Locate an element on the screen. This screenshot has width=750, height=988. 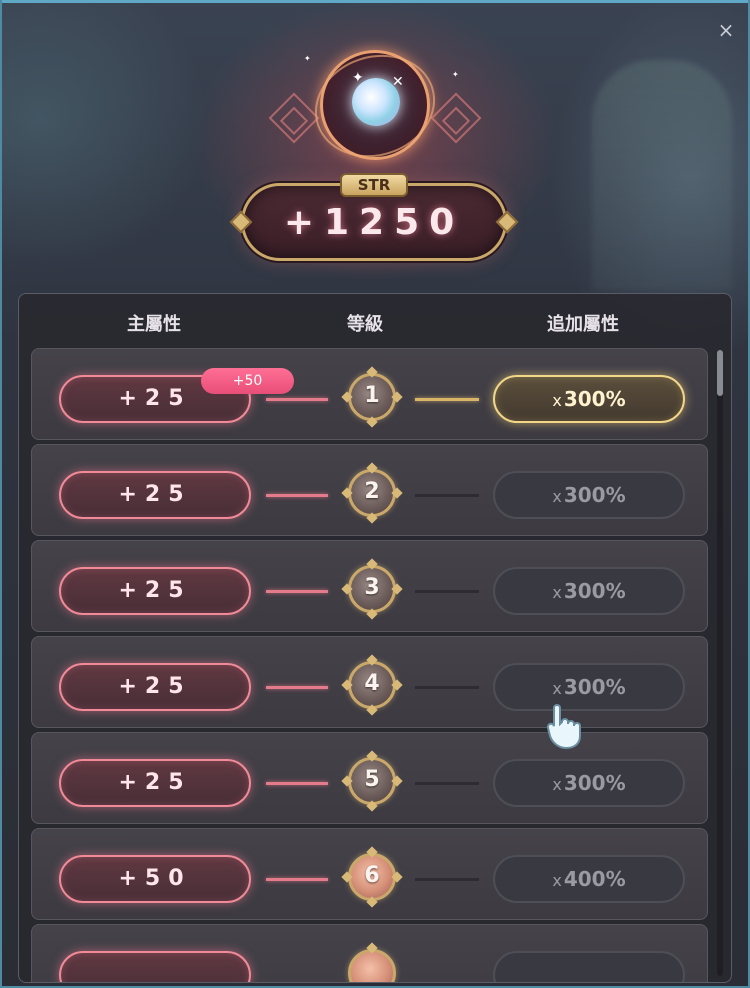
level-row-5: +25 5 x 300% is located at coordinates (369, 778).